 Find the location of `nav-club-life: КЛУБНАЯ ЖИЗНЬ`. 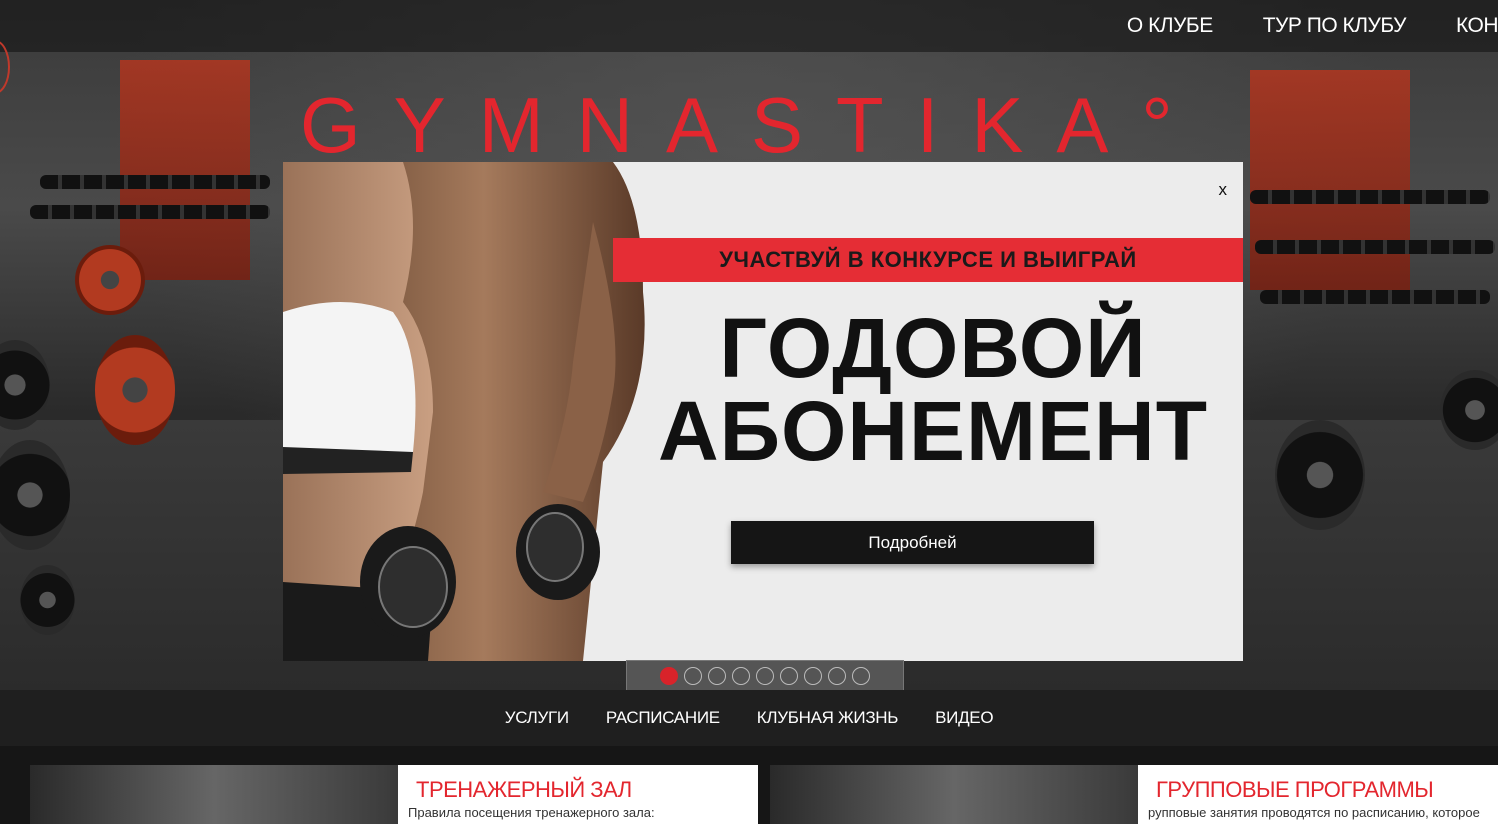

nav-club-life: КЛУБНАЯ ЖИЗНЬ is located at coordinates (828, 718).